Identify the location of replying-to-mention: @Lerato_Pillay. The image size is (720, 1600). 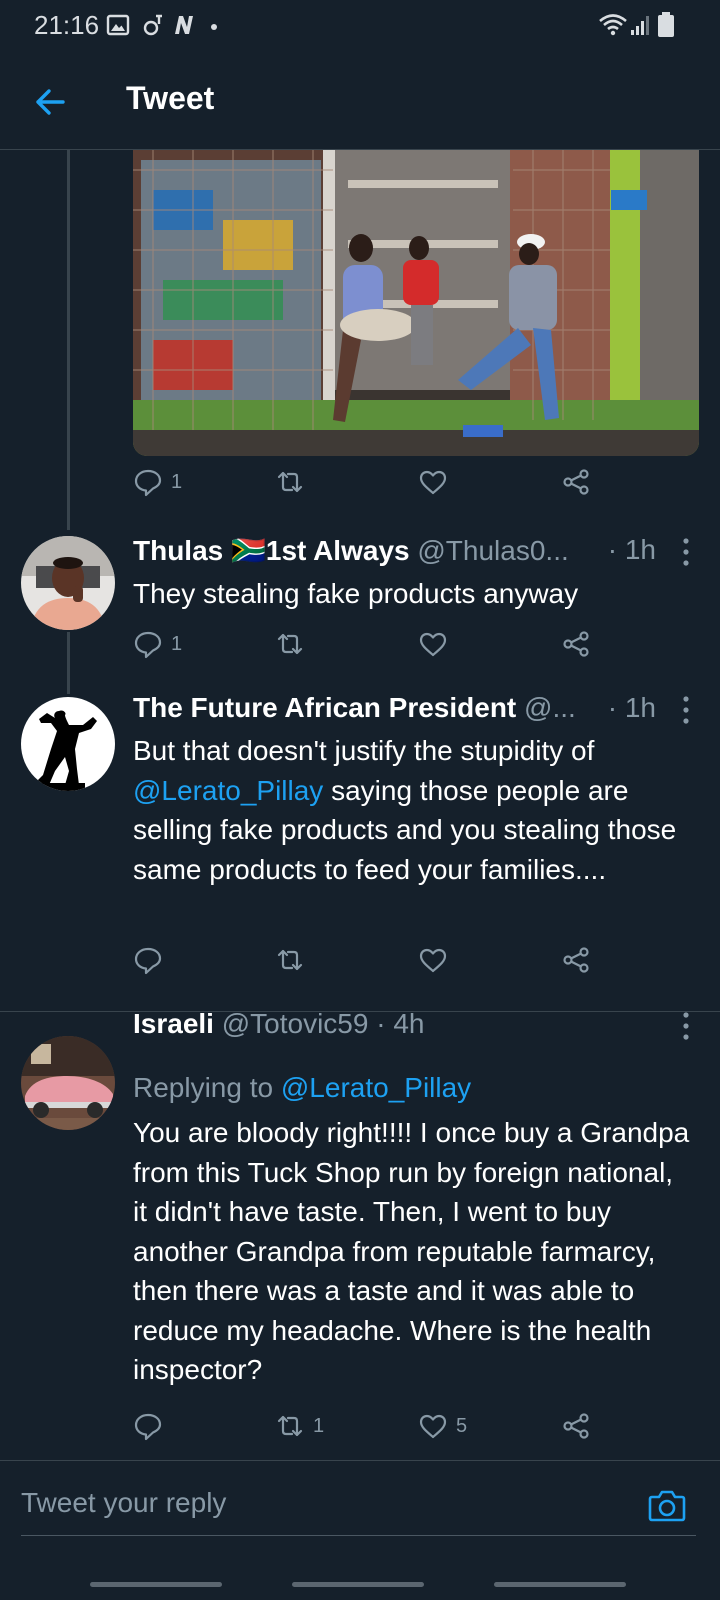
(376, 1087).